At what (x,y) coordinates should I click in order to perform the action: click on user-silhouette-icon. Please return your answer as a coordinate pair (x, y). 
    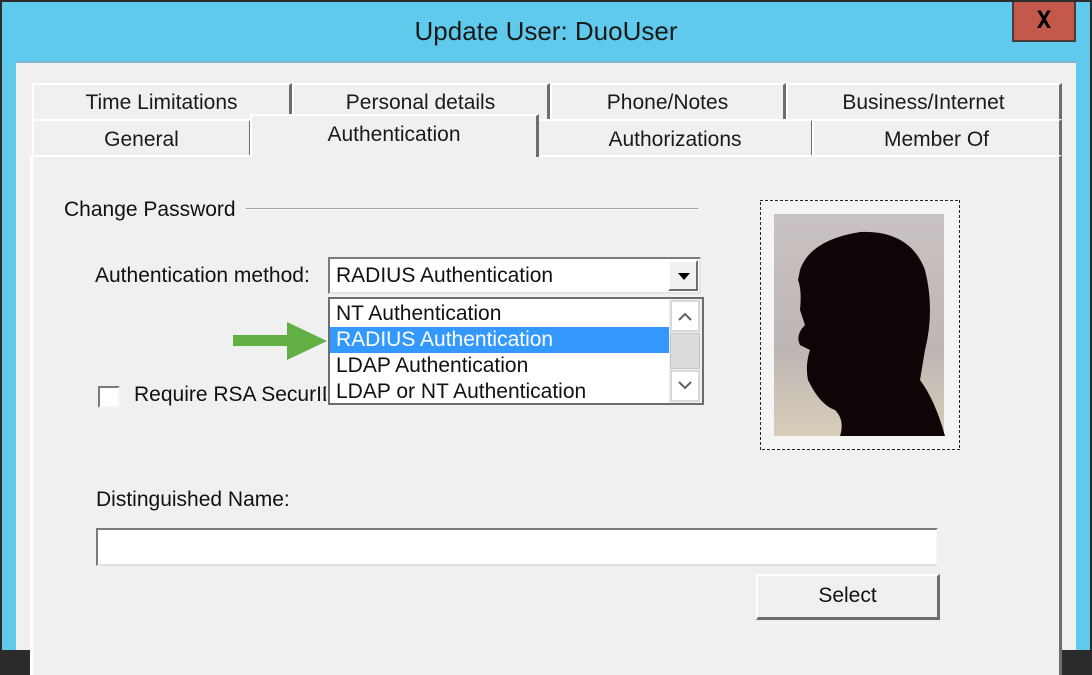
    Looking at the image, I should click on (860, 325).